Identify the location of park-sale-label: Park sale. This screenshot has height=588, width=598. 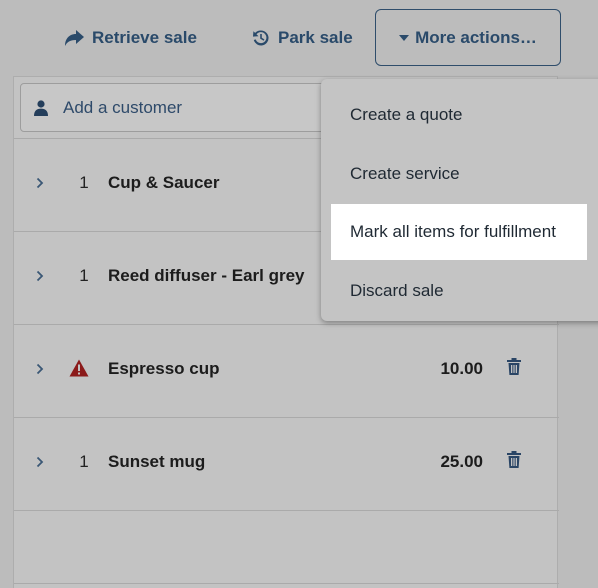
(315, 37).